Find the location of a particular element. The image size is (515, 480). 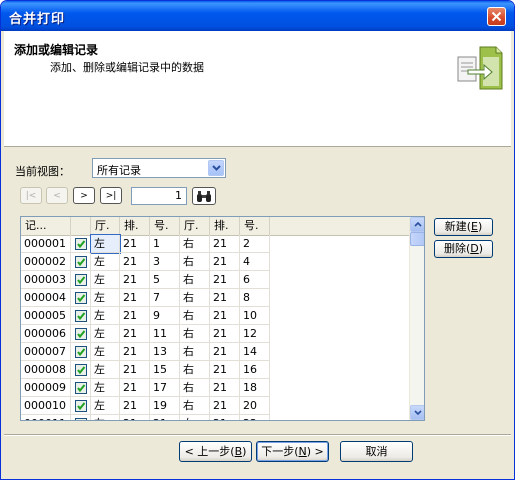

table-cell: 8 is located at coordinates (255, 298).